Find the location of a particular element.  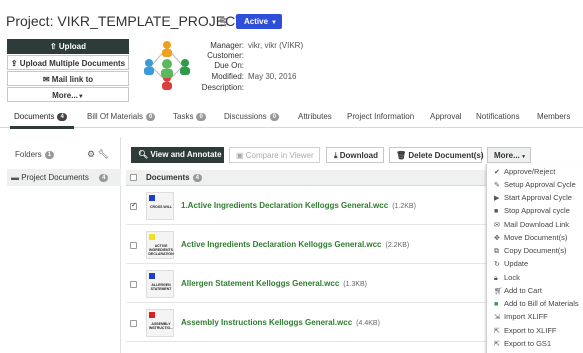

lock-icon: 🔒︎ is located at coordinates (496, 278).